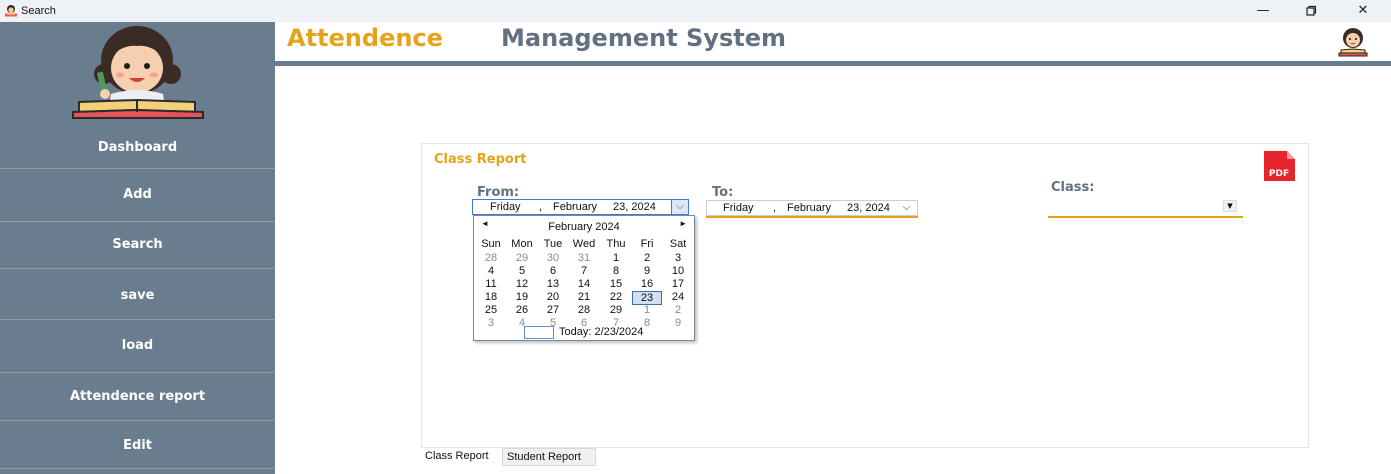 The width and height of the screenshot is (1391, 474). I want to click on calendar-day: 13, so click(553, 284).